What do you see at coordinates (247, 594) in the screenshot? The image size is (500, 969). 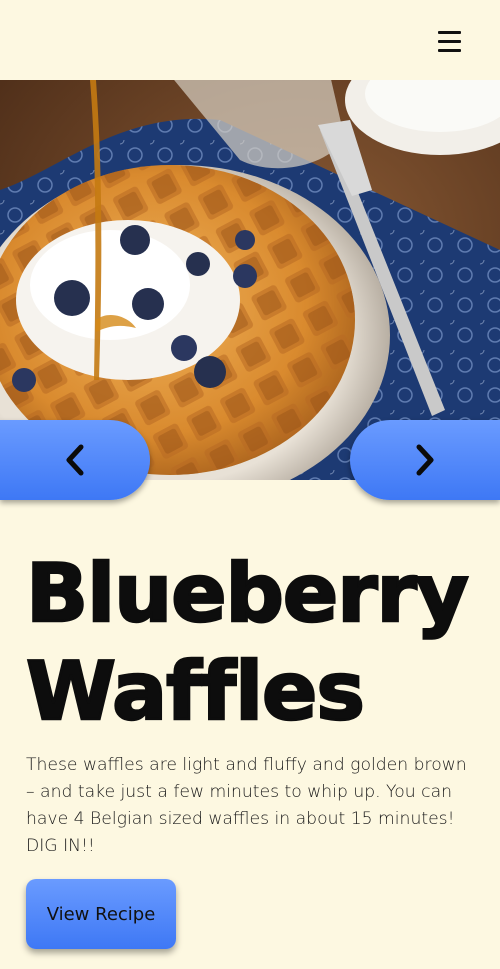 I see `recipe-title-line1: Blueberry` at bounding box center [247, 594].